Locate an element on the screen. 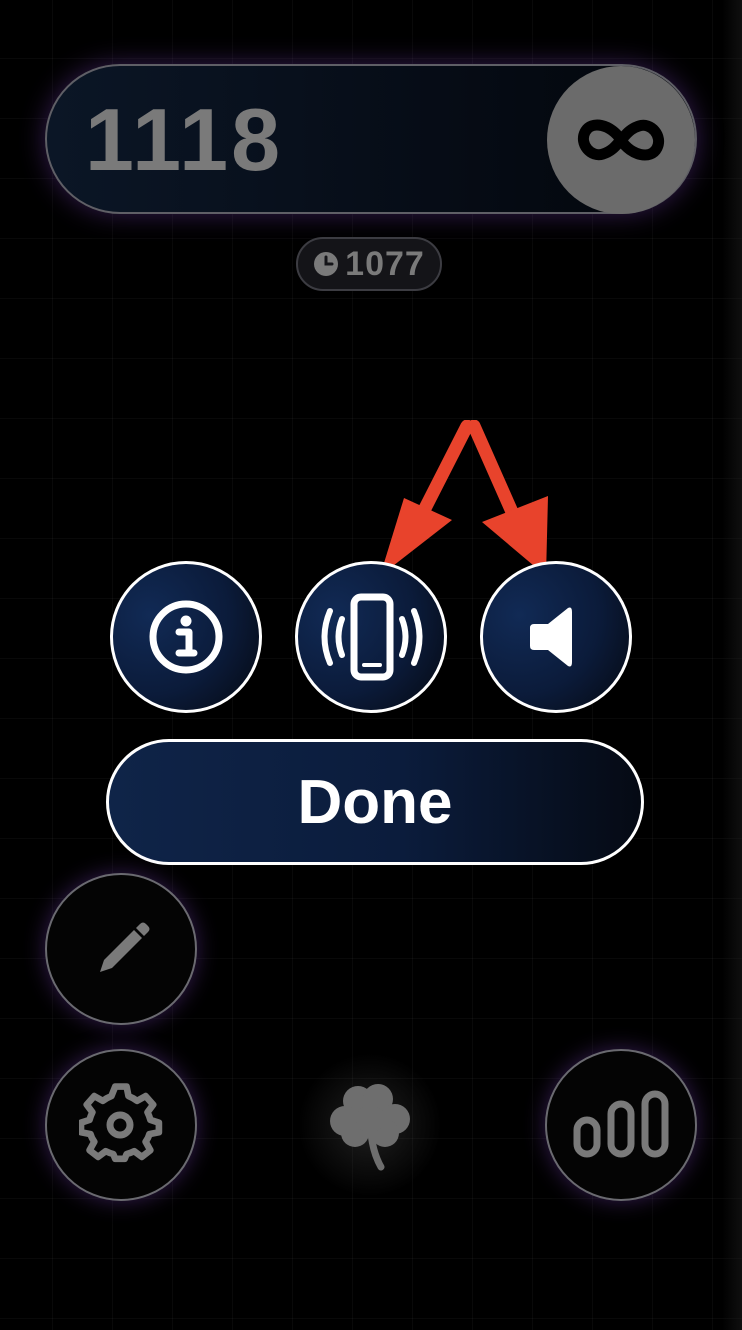 This screenshot has height=1330, width=742. done-button: Done is located at coordinates (375, 802).